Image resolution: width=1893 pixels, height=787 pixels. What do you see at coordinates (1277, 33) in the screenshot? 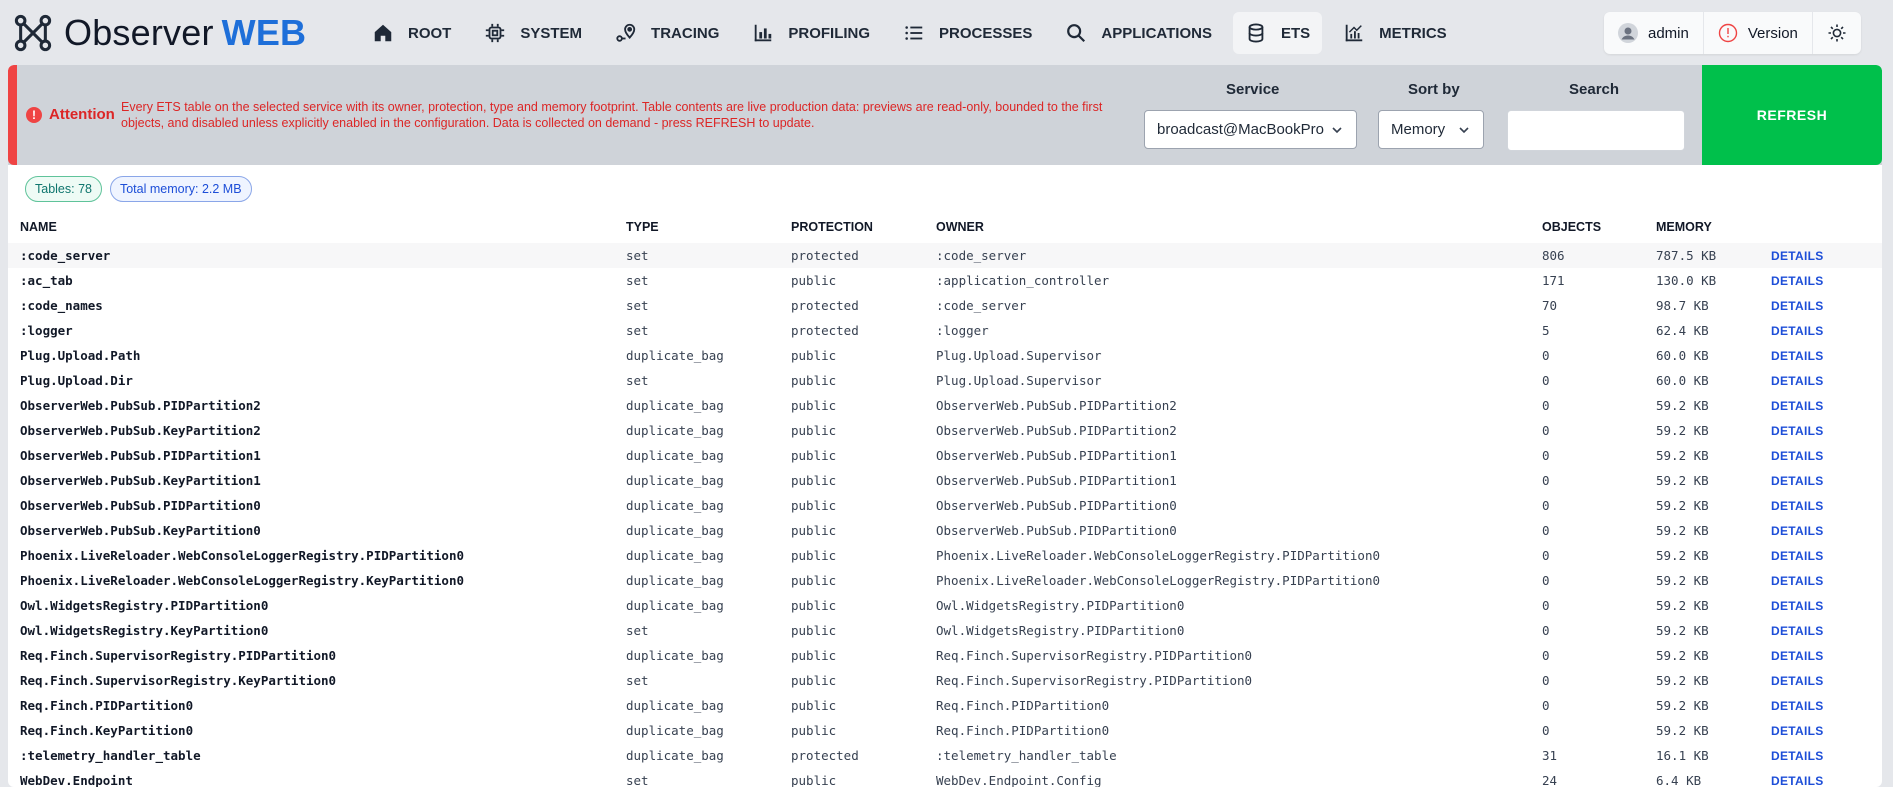
I see `nav-ets: ETS` at bounding box center [1277, 33].